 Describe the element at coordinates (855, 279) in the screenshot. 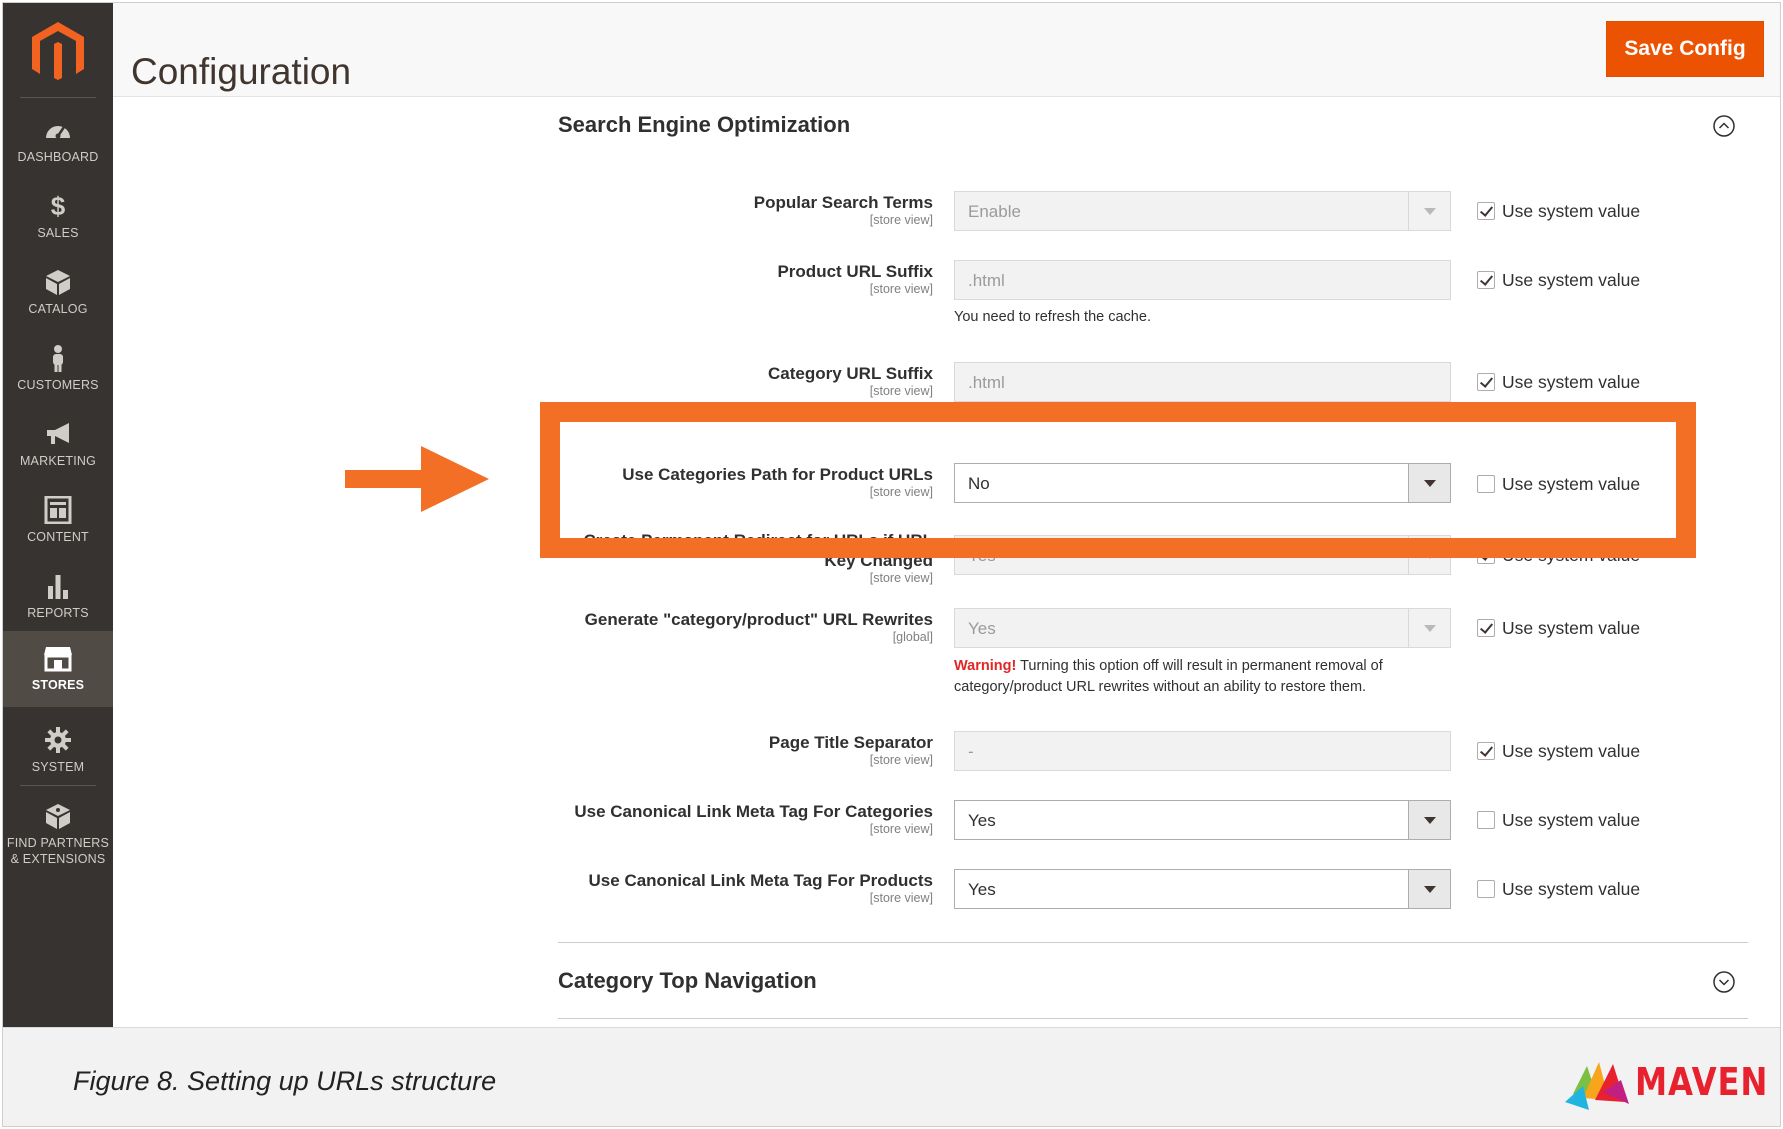

I see `field-label: Product URL Suffix [store view]` at that location.